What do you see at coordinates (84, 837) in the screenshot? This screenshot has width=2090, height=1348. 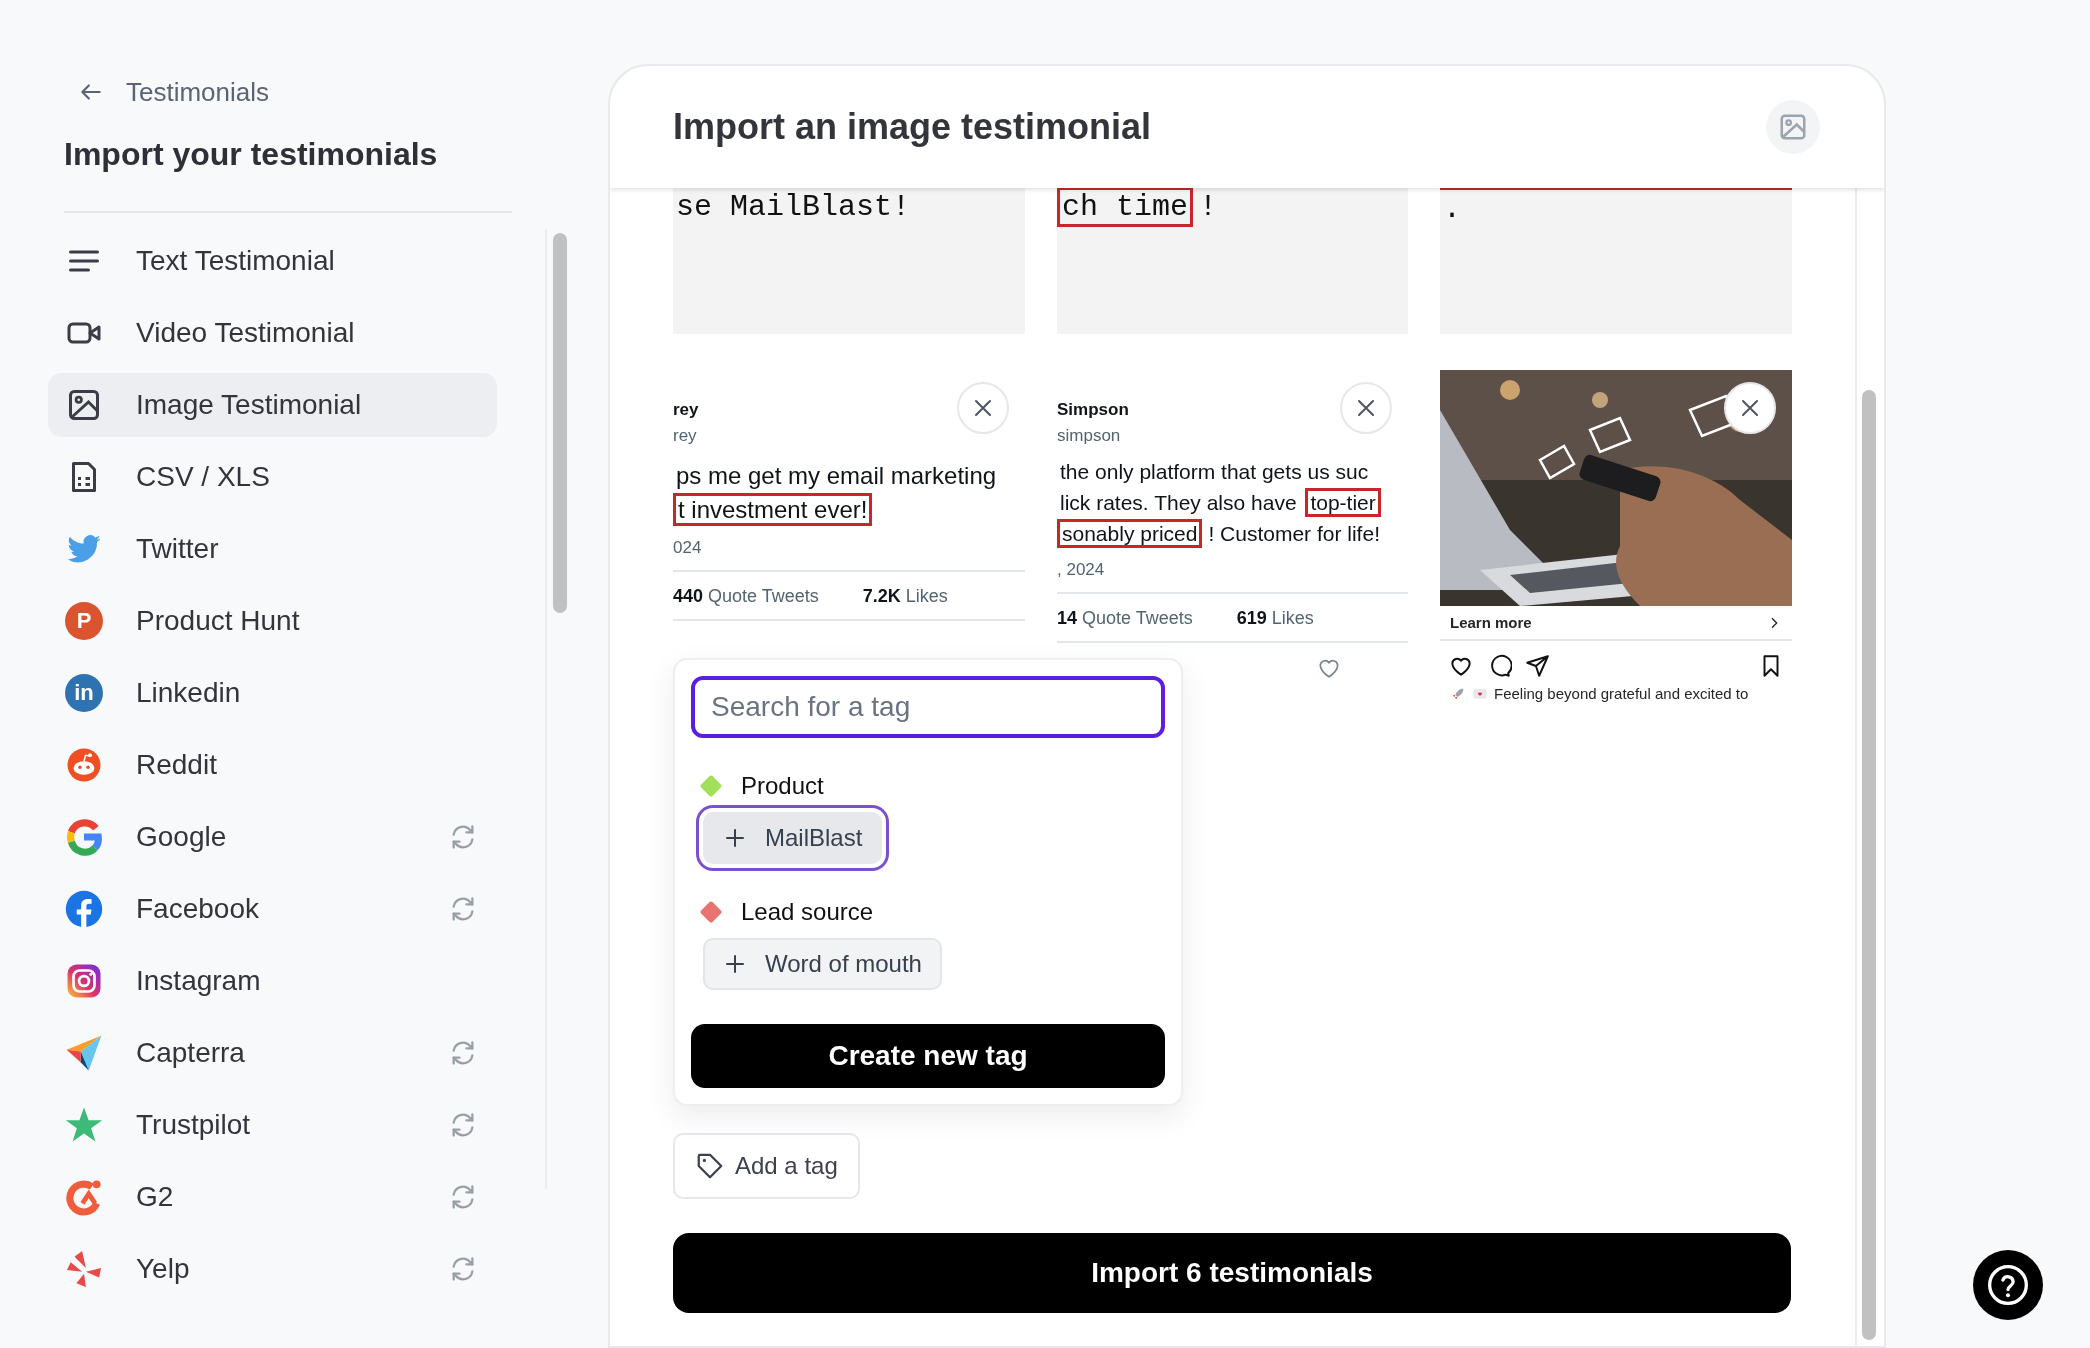 I see `multicolor-ring-icon` at bounding box center [84, 837].